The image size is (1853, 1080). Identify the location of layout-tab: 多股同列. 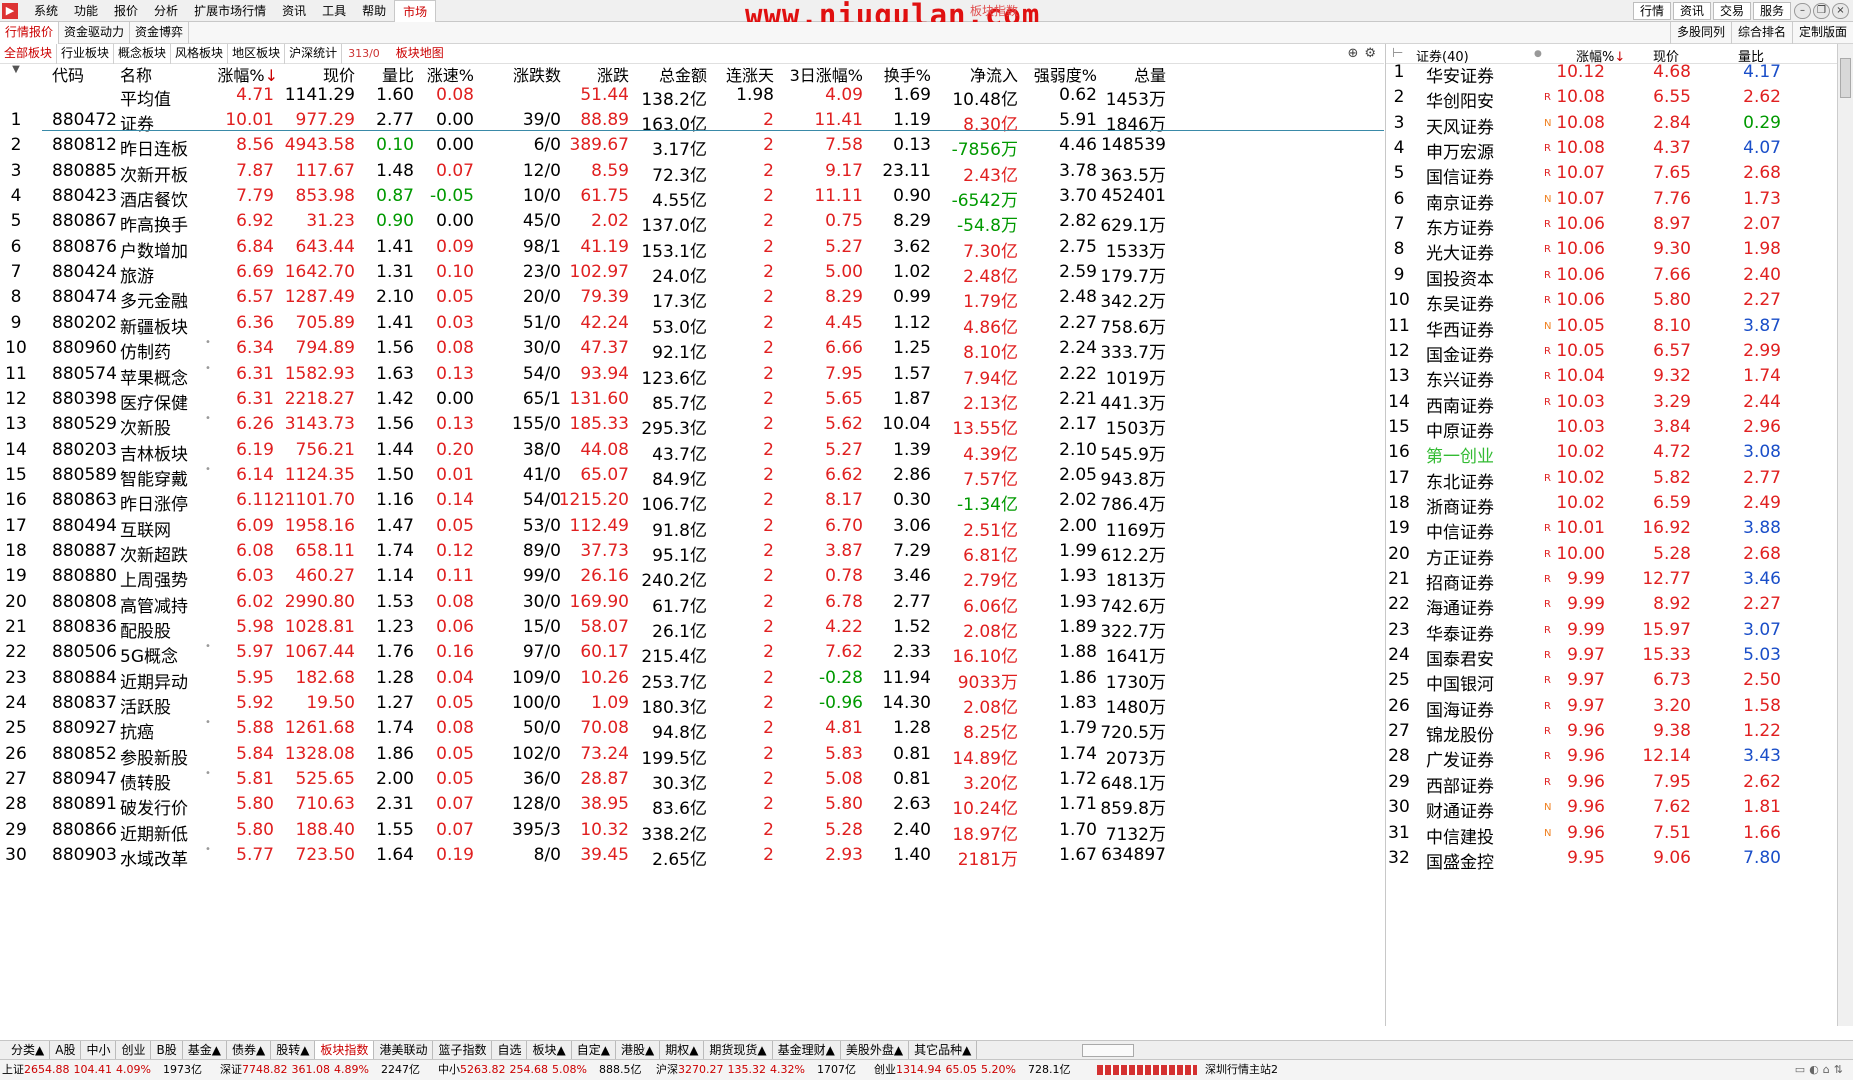
(1700, 33).